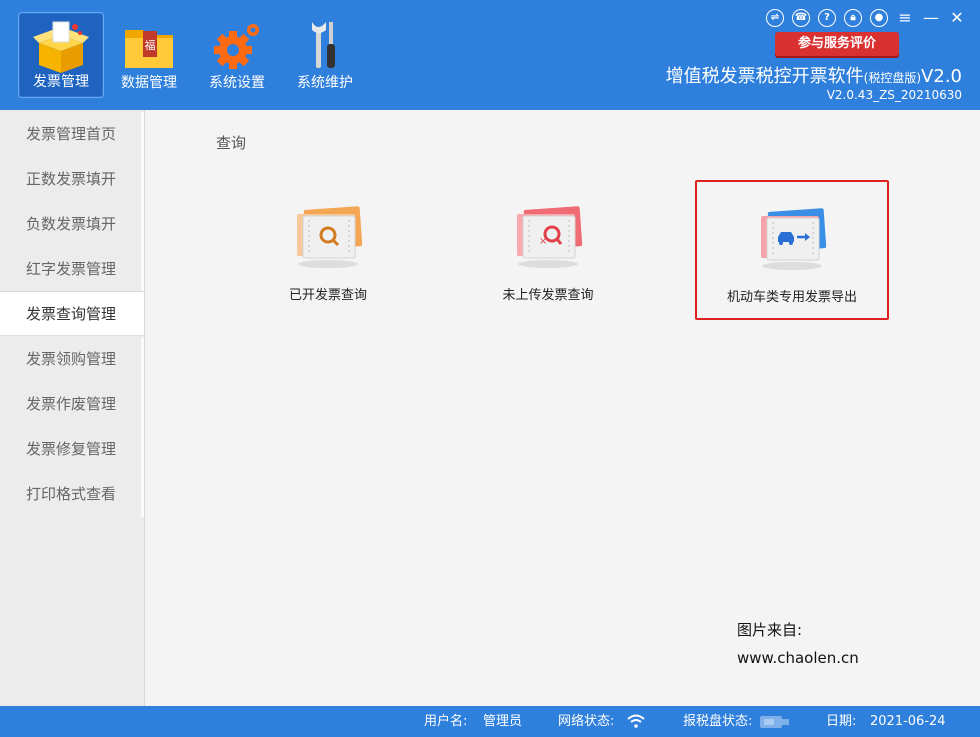 The height and width of the screenshot is (737, 980). I want to click on close-icon: ✕, so click(957, 18).